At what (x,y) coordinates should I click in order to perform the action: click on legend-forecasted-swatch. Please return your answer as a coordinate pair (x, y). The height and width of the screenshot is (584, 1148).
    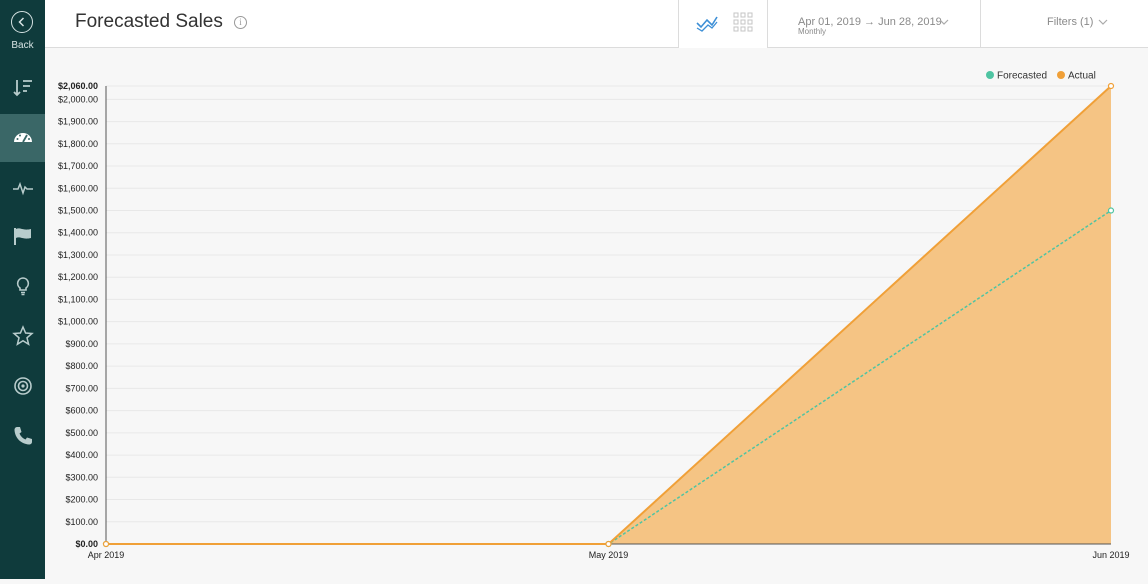
    Looking at the image, I should click on (990, 75).